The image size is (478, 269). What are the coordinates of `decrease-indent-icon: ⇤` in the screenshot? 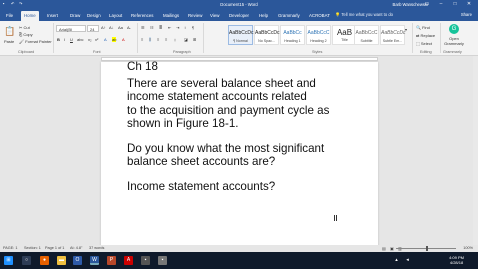 It's located at (169, 27).